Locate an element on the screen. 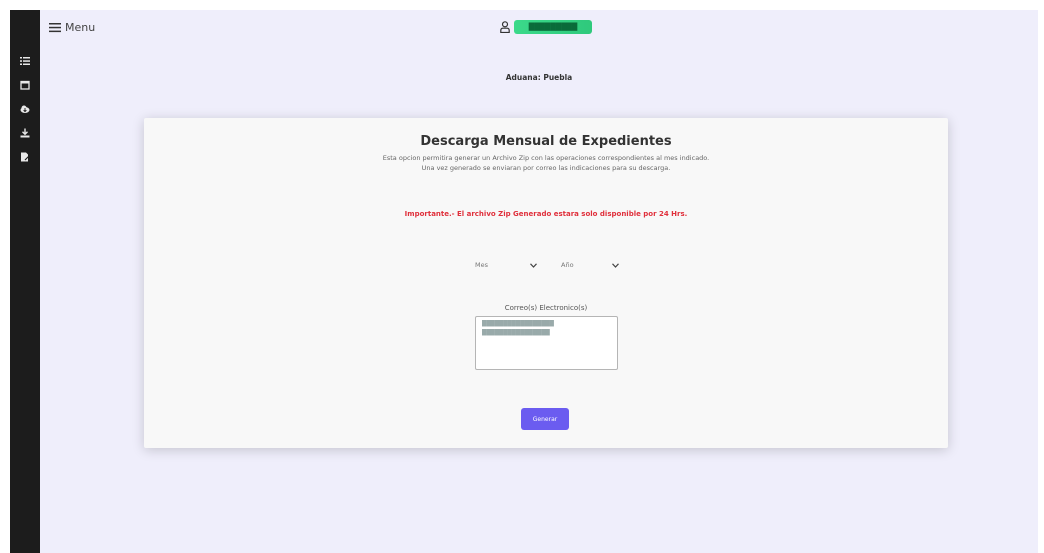 The height and width of the screenshot is (553, 1044). email-line: ████████████████ is located at coordinates (516, 333).